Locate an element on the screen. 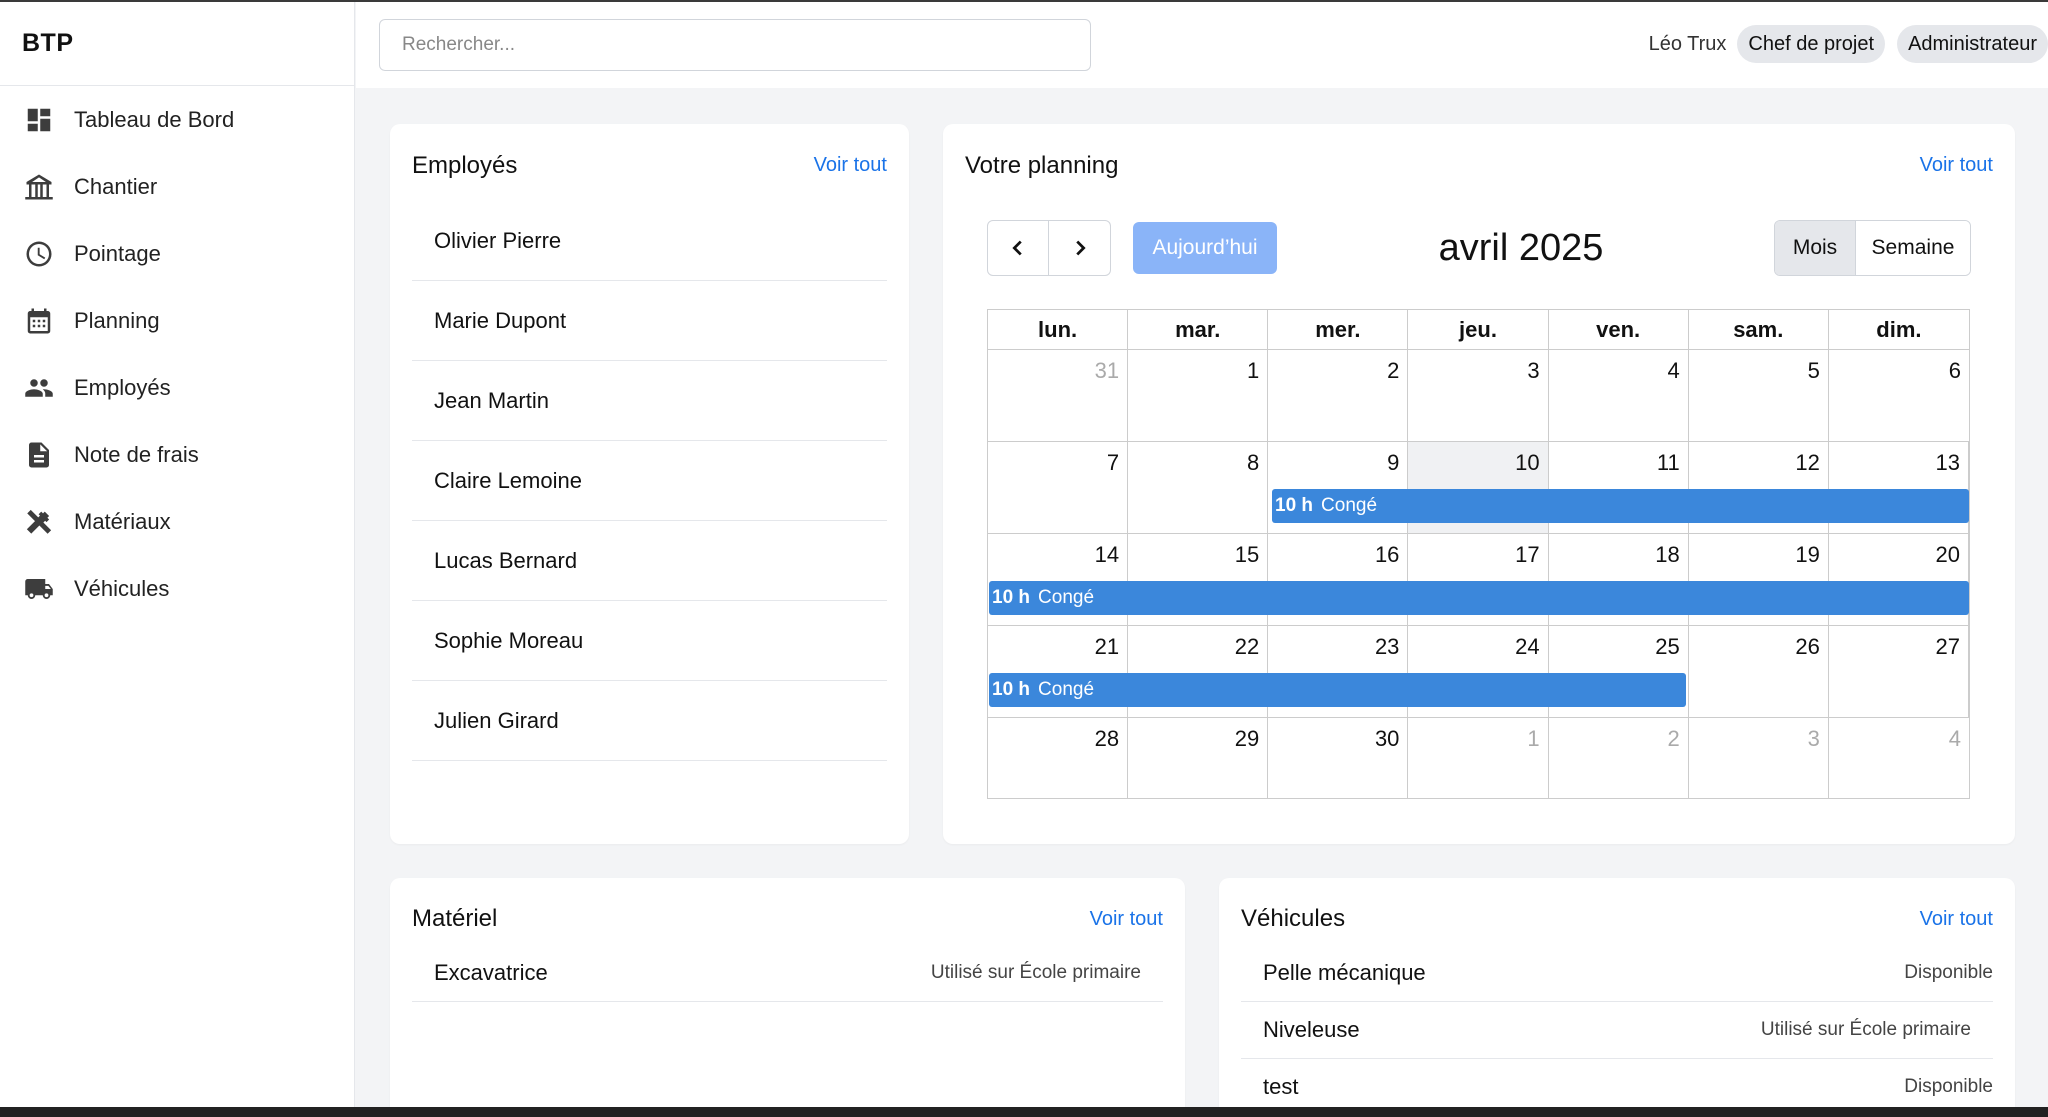 Image resolution: width=2048 pixels, height=1117 pixels. calendar-day: 31 is located at coordinates (1058, 395).